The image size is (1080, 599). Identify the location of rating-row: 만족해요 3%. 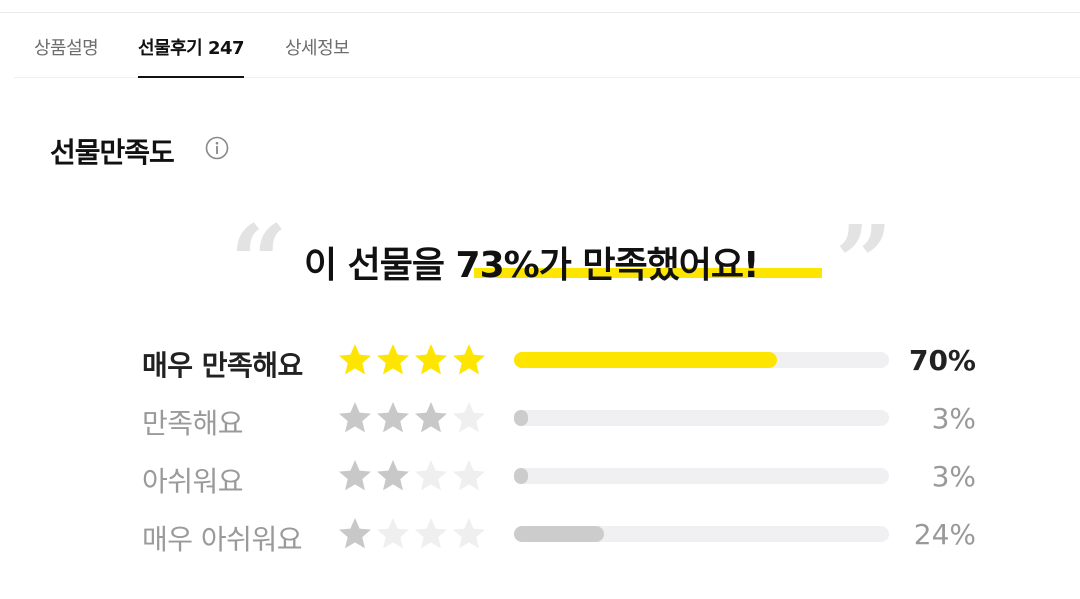
(562, 420).